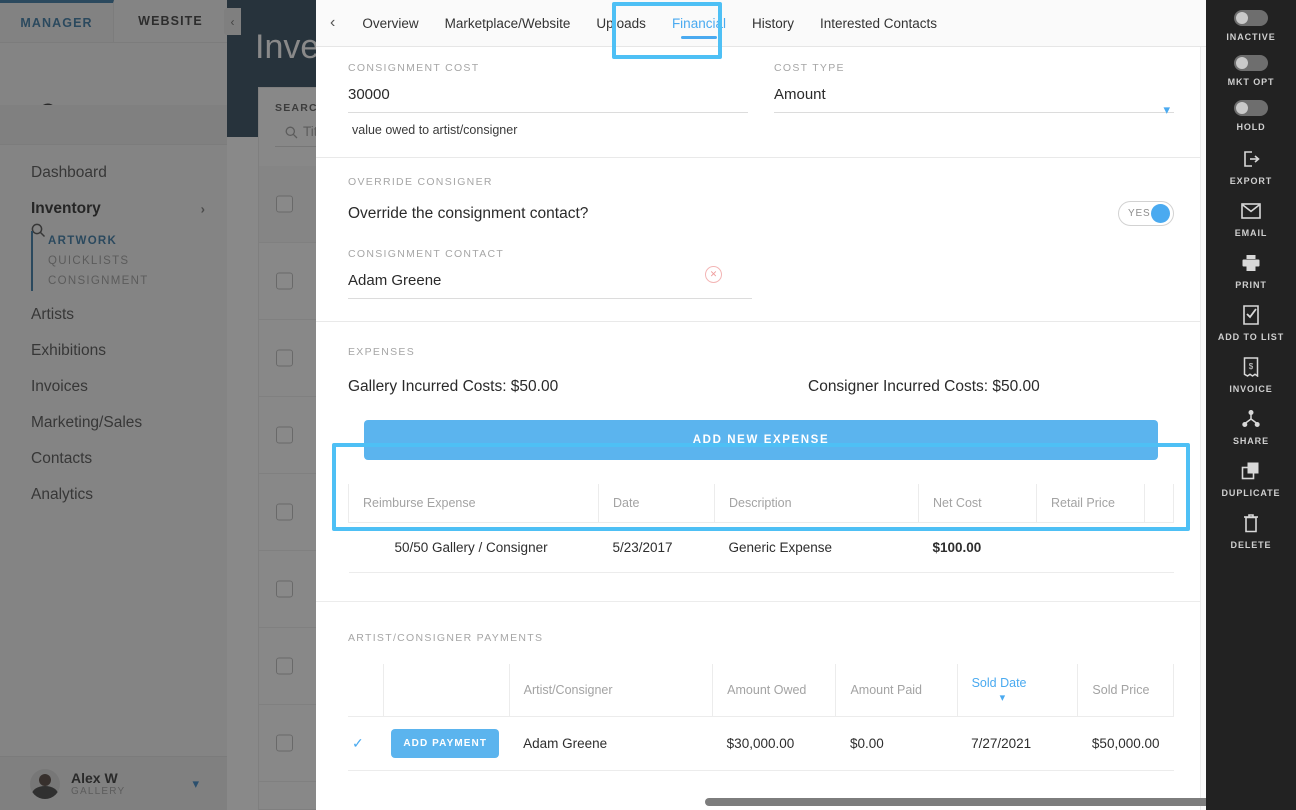 Image resolution: width=1296 pixels, height=810 pixels. I want to click on consignment-cost-label: CONSIGNMENT COST, so click(414, 68).